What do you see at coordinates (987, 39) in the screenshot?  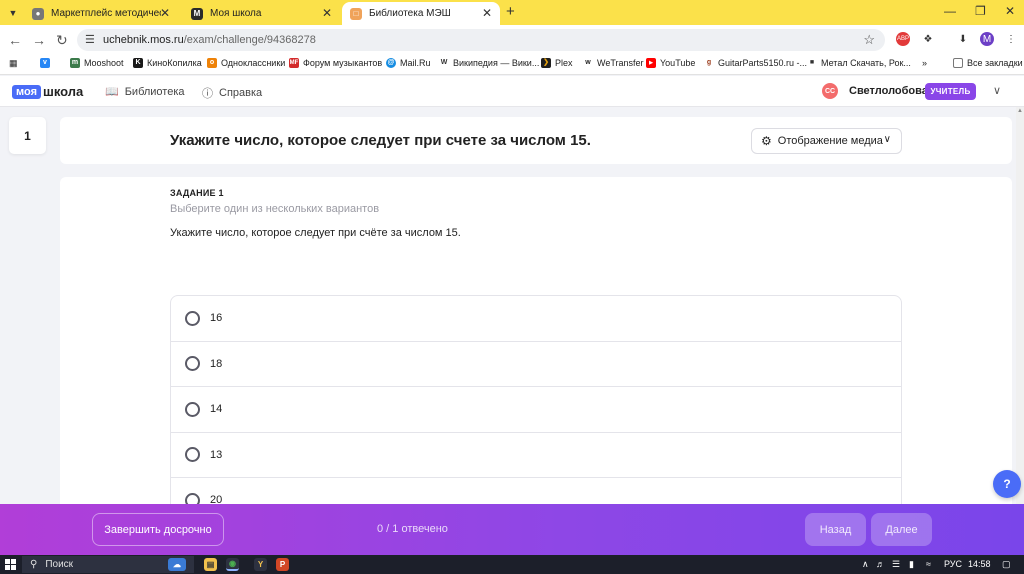 I see `profile-avatar: M` at bounding box center [987, 39].